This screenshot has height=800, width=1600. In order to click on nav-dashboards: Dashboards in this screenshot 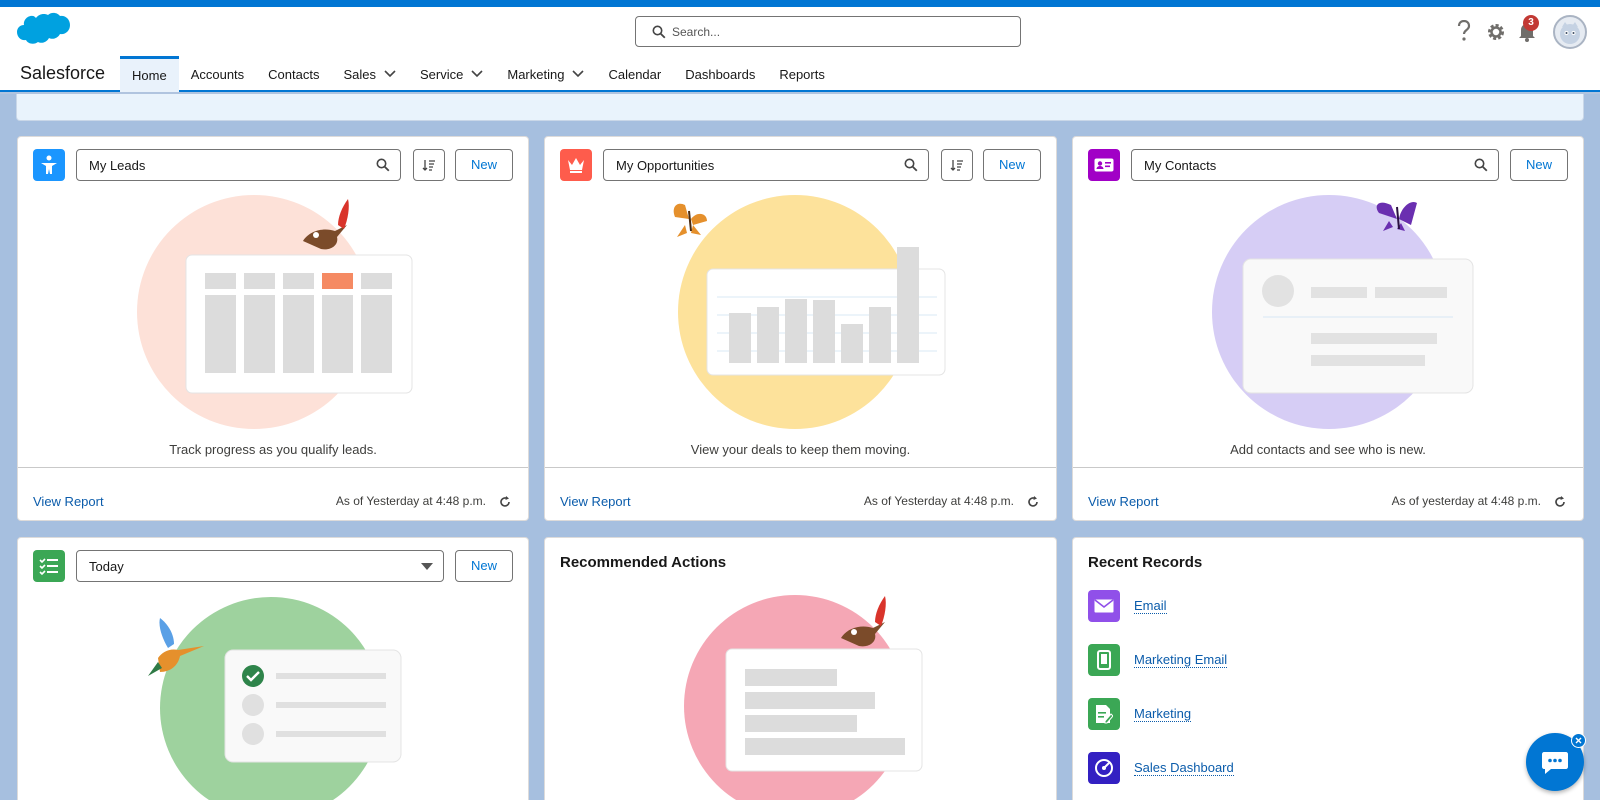, I will do `click(720, 74)`.